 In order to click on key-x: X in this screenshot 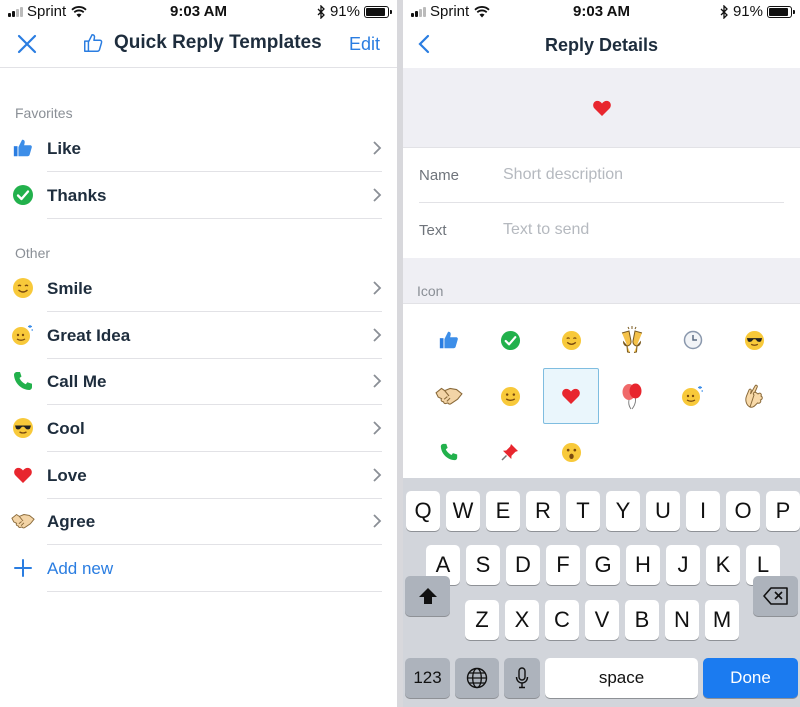, I will do `click(522, 620)`.